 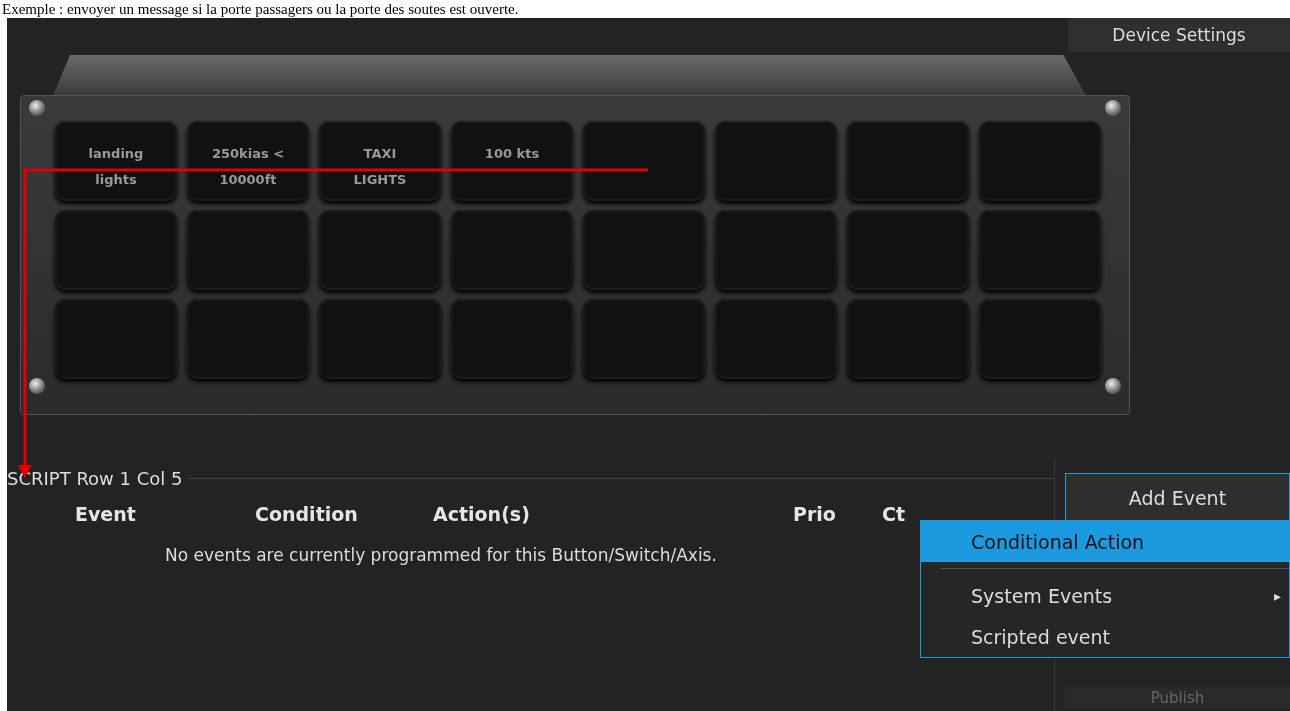 What do you see at coordinates (894, 514) in the screenshot?
I see `column-header: Ct` at bounding box center [894, 514].